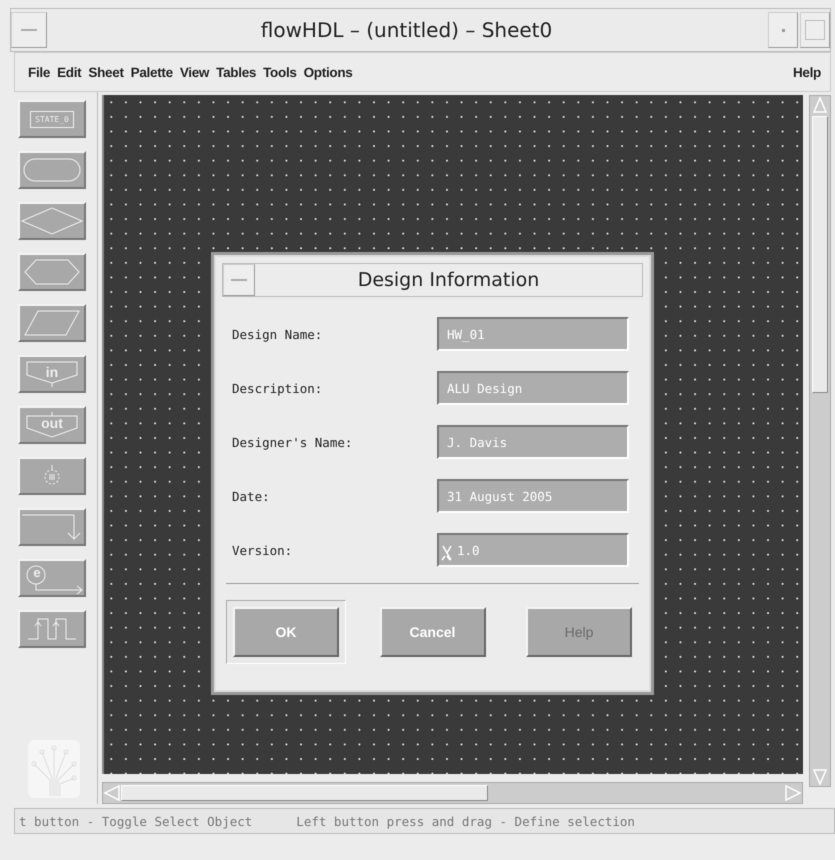 The height and width of the screenshot is (860, 835). What do you see at coordinates (533, 496) in the screenshot?
I see `input-field: 31 August 2005` at bounding box center [533, 496].